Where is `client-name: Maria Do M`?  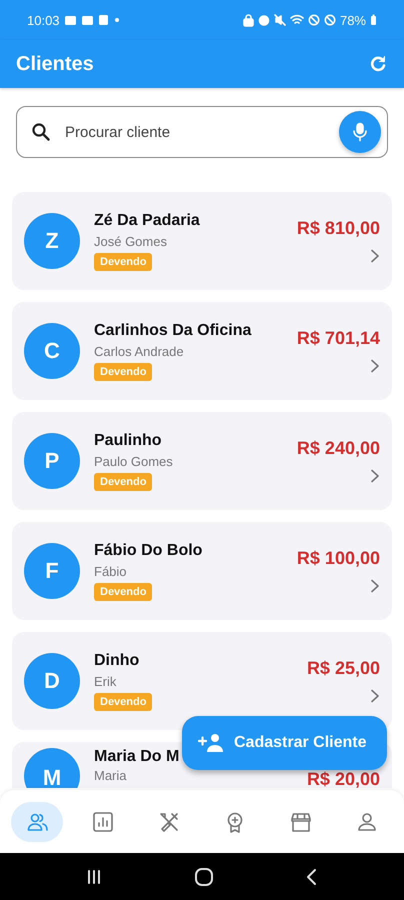
client-name: Maria Do M is located at coordinates (137, 757).